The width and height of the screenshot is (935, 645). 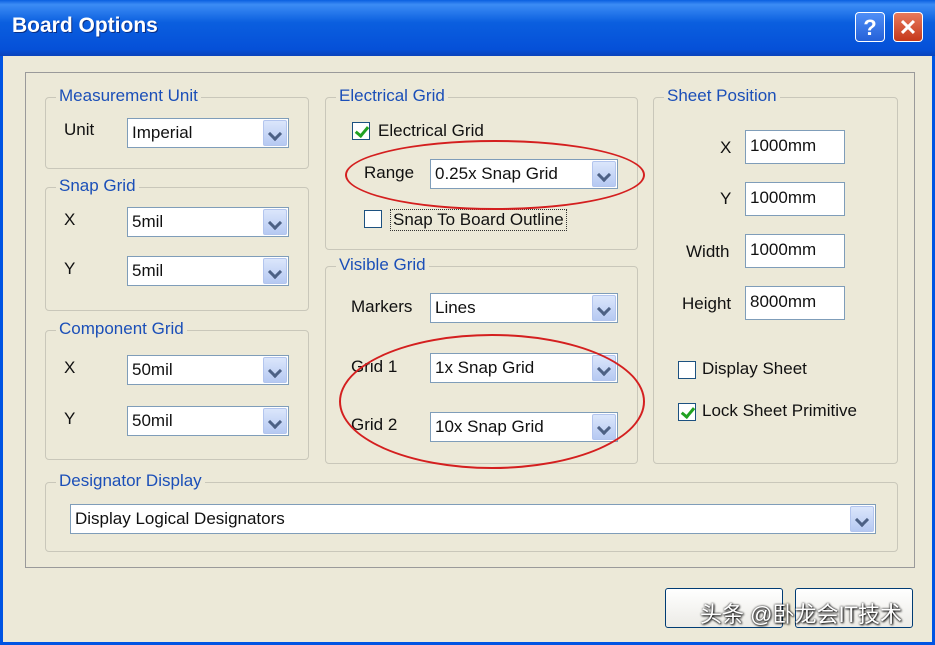 I want to click on lock-sheet-primitive-label: Lock Sheet Primitive, so click(x=779, y=410).